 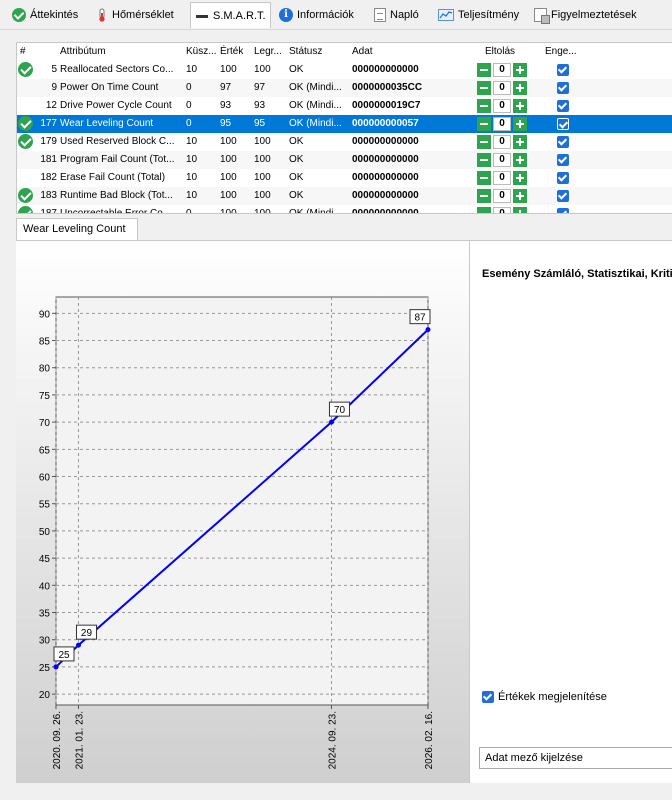 What do you see at coordinates (362, 51) in the screenshot?
I see `column-header-data: Adat` at bounding box center [362, 51].